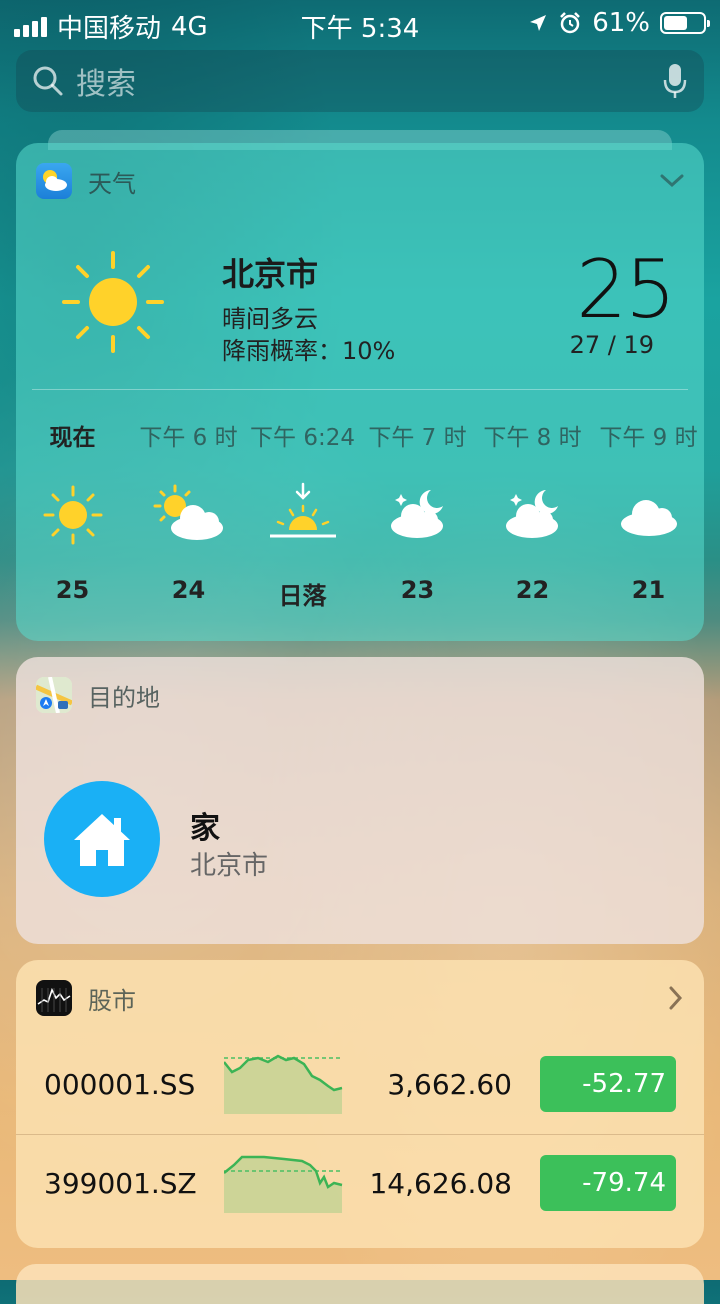 This screenshot has height=1304, width=720. Describe the element at coordinates (647, 515) in the screenshot. I see `cloud-icon` at that location.